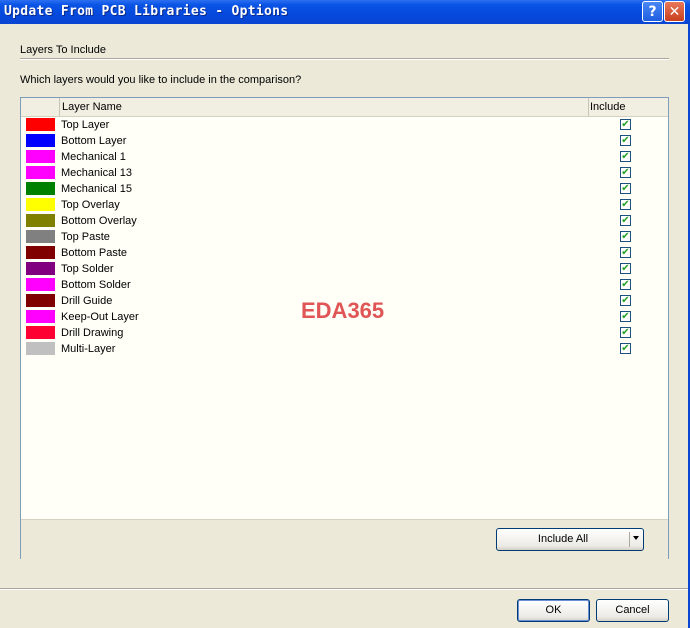 The image size is (690, 628). Describe the element at coordinates (146, 11) in the screenshot. I see `window-title: Update From PCB Libraries - Options` at that location.